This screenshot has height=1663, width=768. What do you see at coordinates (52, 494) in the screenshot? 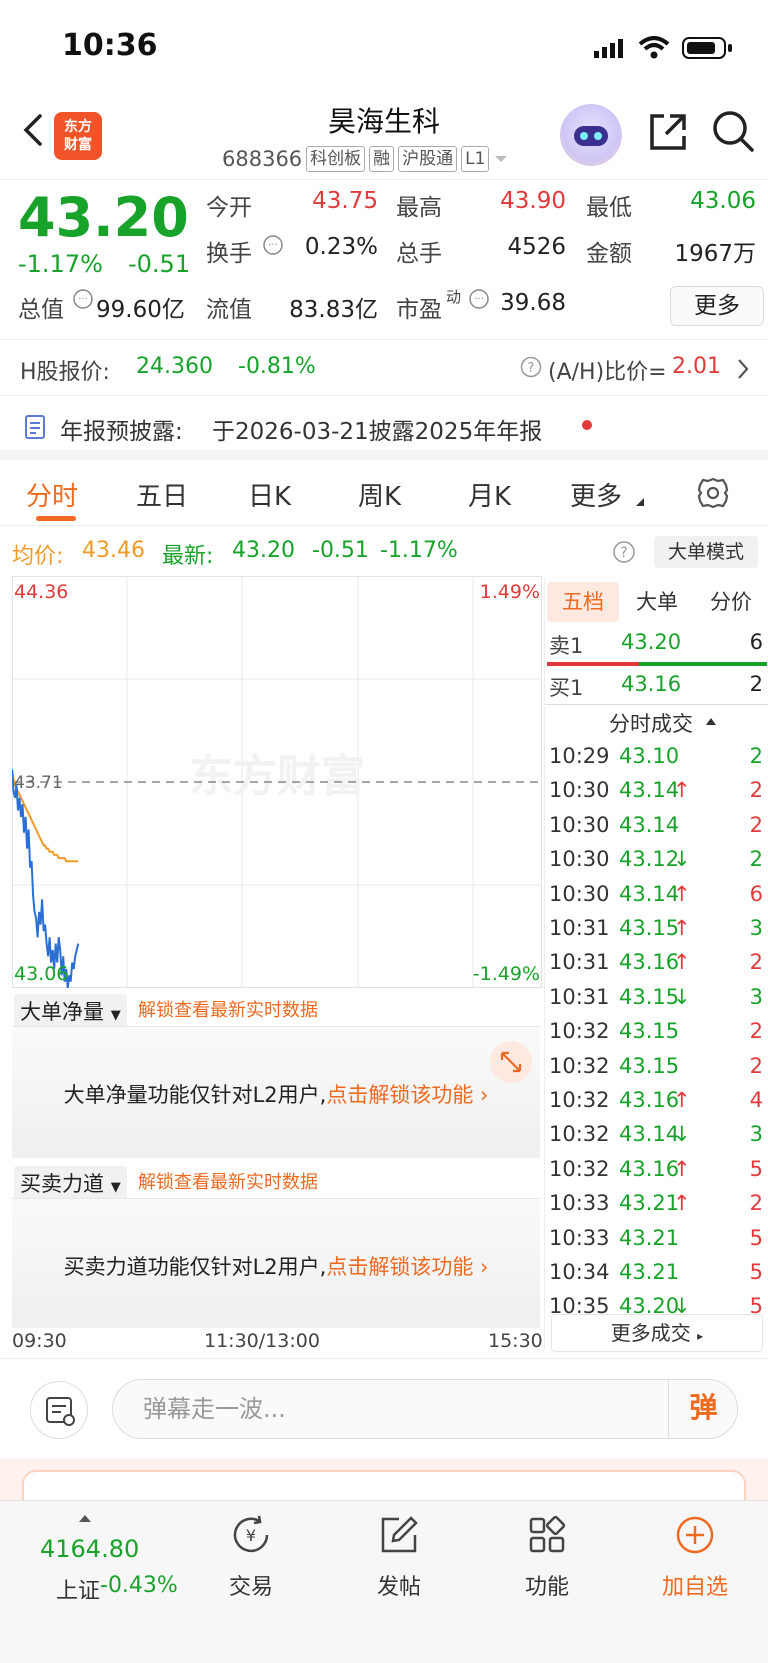
I see `tab-intraday: 分时` at bounding box center [52, 494].